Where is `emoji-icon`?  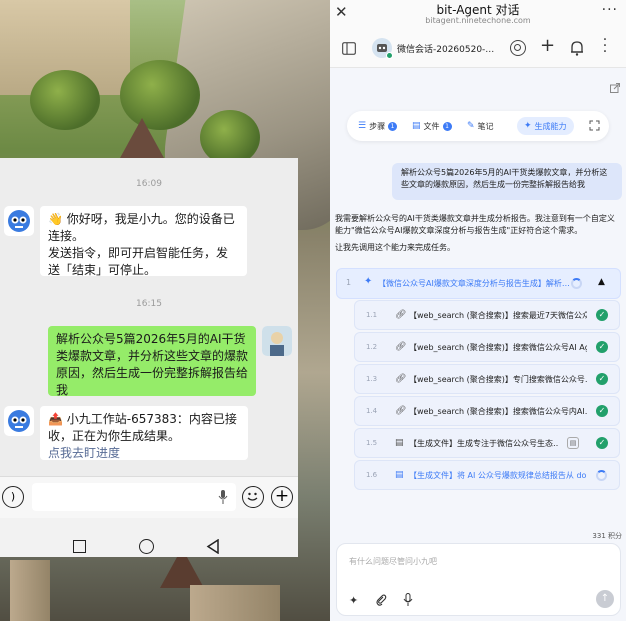 emoji-icon is located at coordinates (253, 497).